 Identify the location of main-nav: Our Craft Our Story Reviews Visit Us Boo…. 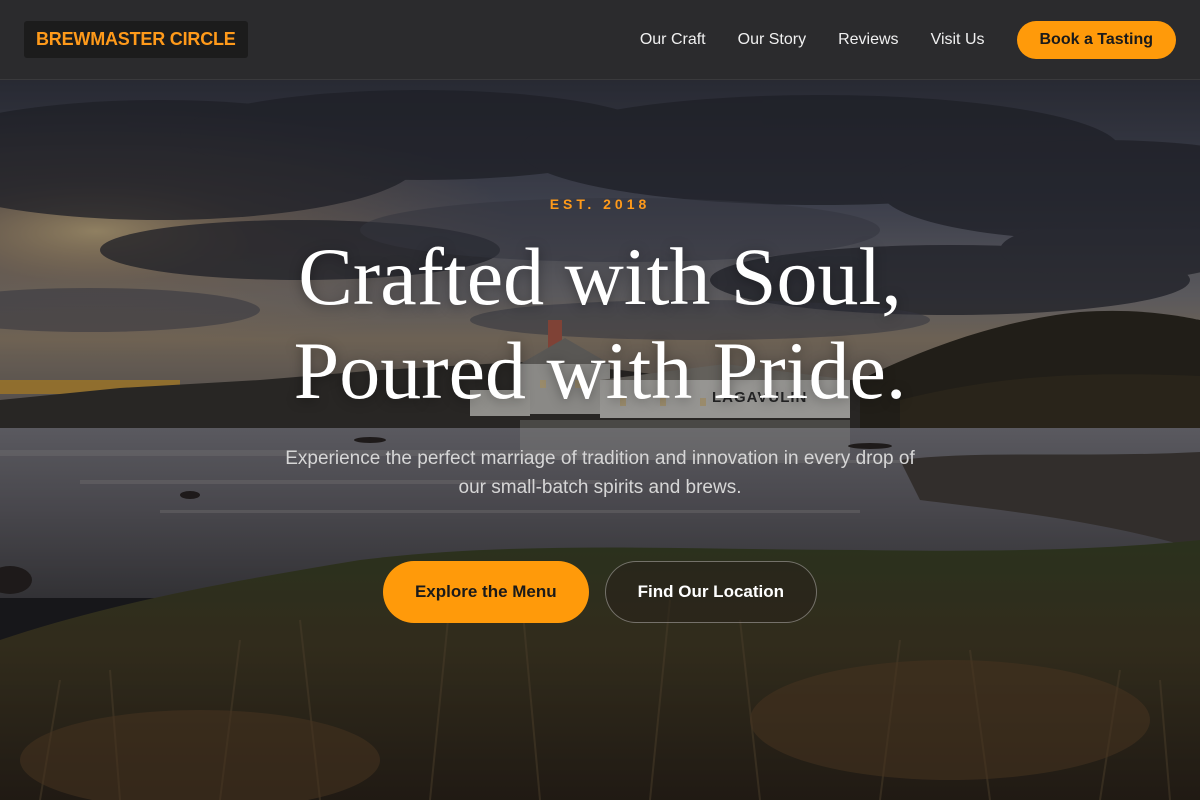
(908, 39).